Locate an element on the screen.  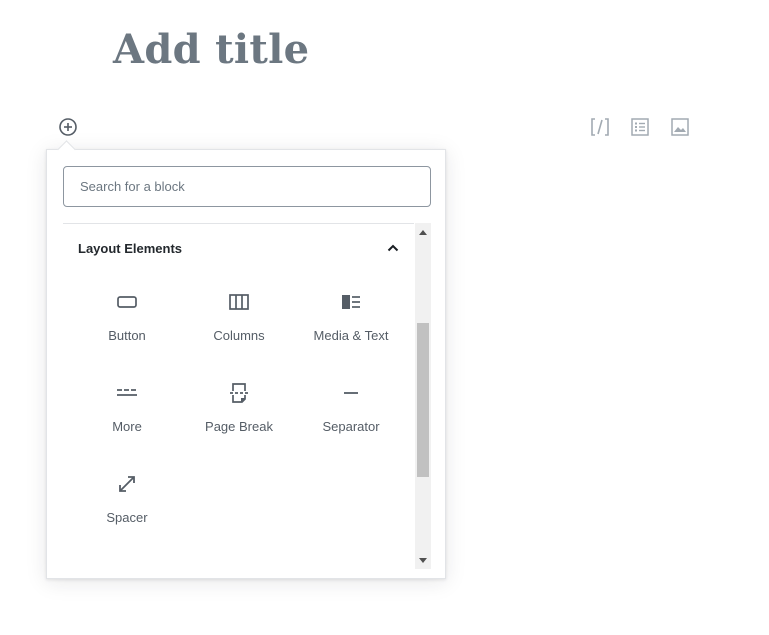
block-search-input is located at coordinates (247, 186).